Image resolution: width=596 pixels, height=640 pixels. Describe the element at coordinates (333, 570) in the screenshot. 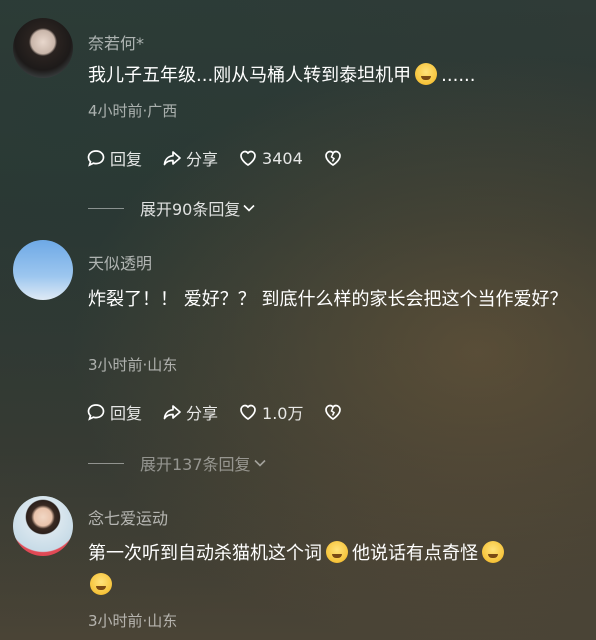

I see `comment-text: 第一次听到自动杀猫机这个词 他说话有点奇怪` at that location.